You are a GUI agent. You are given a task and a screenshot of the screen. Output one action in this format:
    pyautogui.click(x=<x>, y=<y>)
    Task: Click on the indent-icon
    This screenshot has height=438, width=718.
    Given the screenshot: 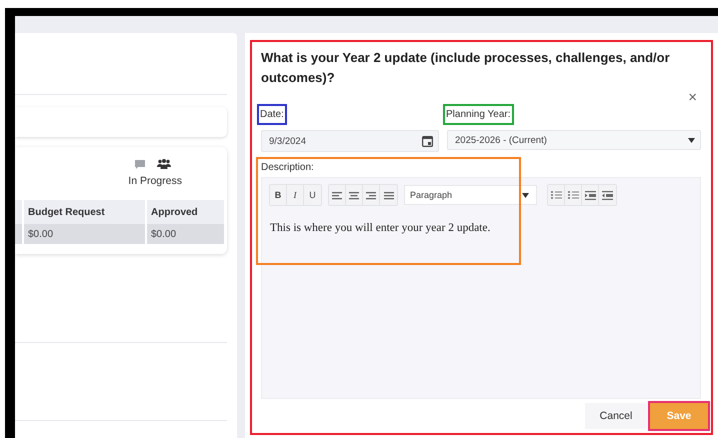 What is the action you would take?
    pyautogui.click(x=590, y=195)
    